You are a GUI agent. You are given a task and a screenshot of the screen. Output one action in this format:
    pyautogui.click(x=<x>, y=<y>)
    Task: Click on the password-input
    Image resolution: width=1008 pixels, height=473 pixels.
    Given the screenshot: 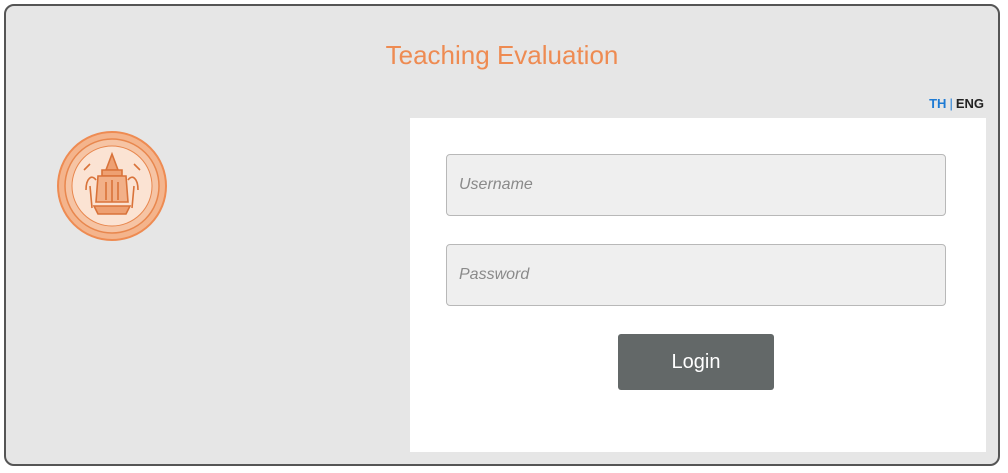 What is the action you would take?
    pyautogui.click(x=696, y=275)
    